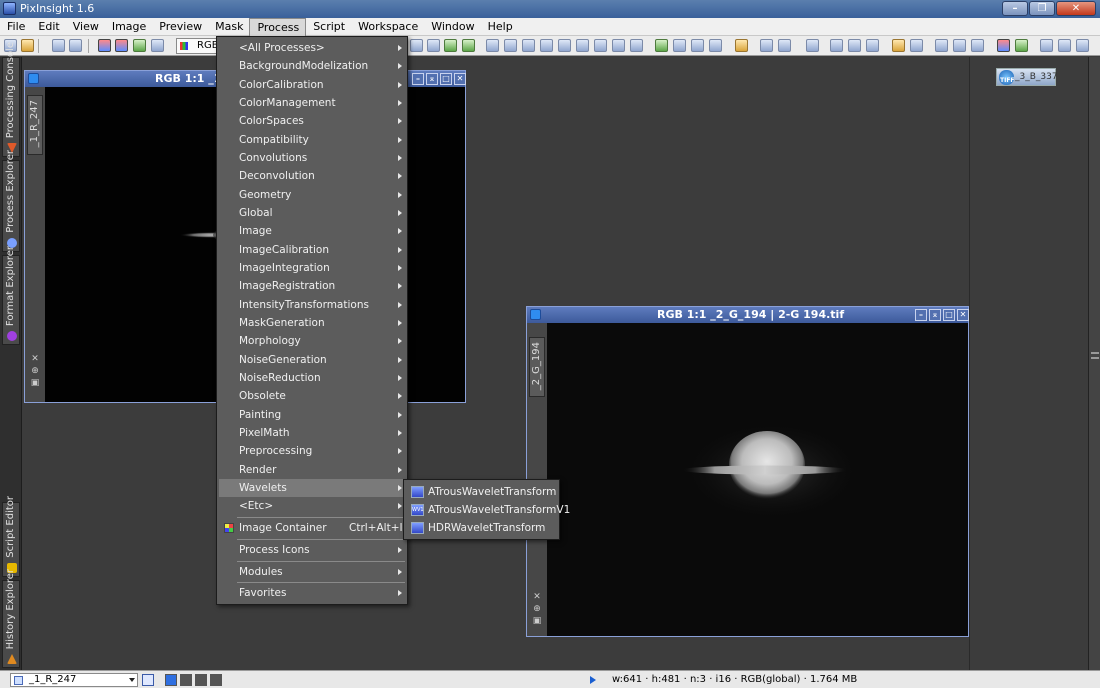 The image size is (1100, 688). What do you see at coordinates (959, 45) in the screenshot?
I see `tool-10-icon` at bounding box center [959, 45].